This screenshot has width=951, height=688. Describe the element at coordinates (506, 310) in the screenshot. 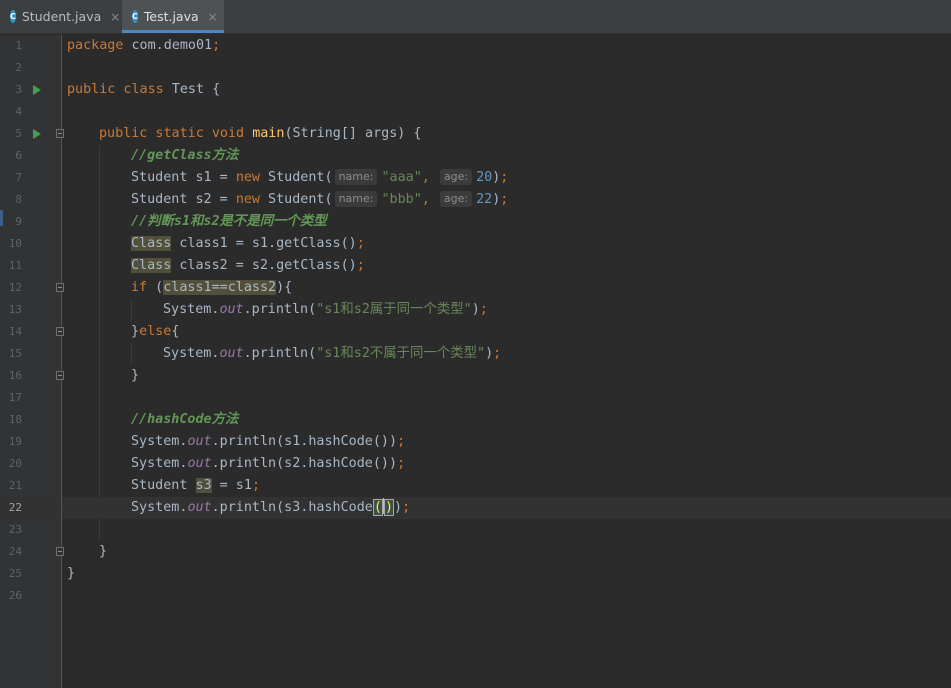

I see `code-line: System.out.println("s1和s2属于同一个类型");` at that location.